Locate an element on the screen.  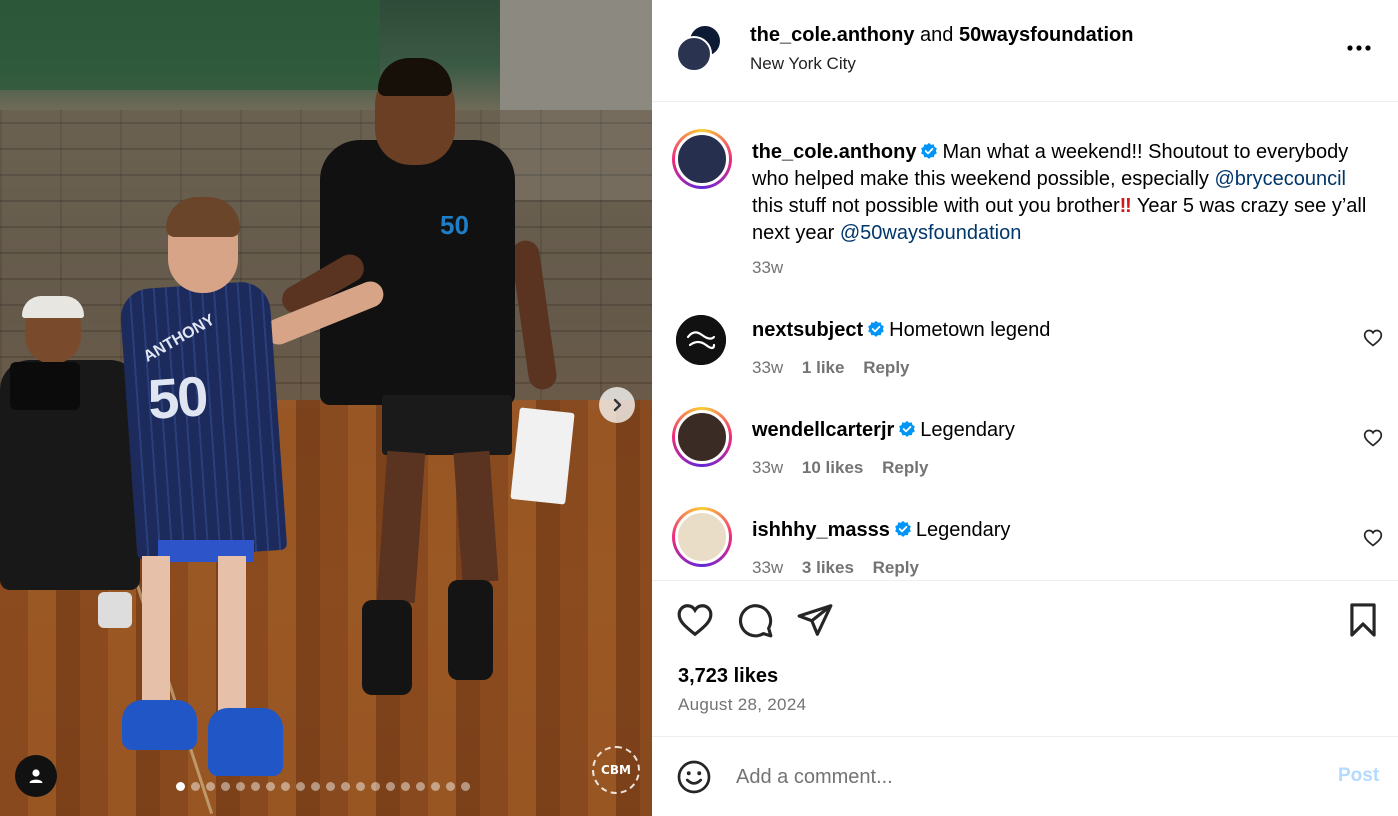
caption-time: 33w is located at coordinates (767, 267).